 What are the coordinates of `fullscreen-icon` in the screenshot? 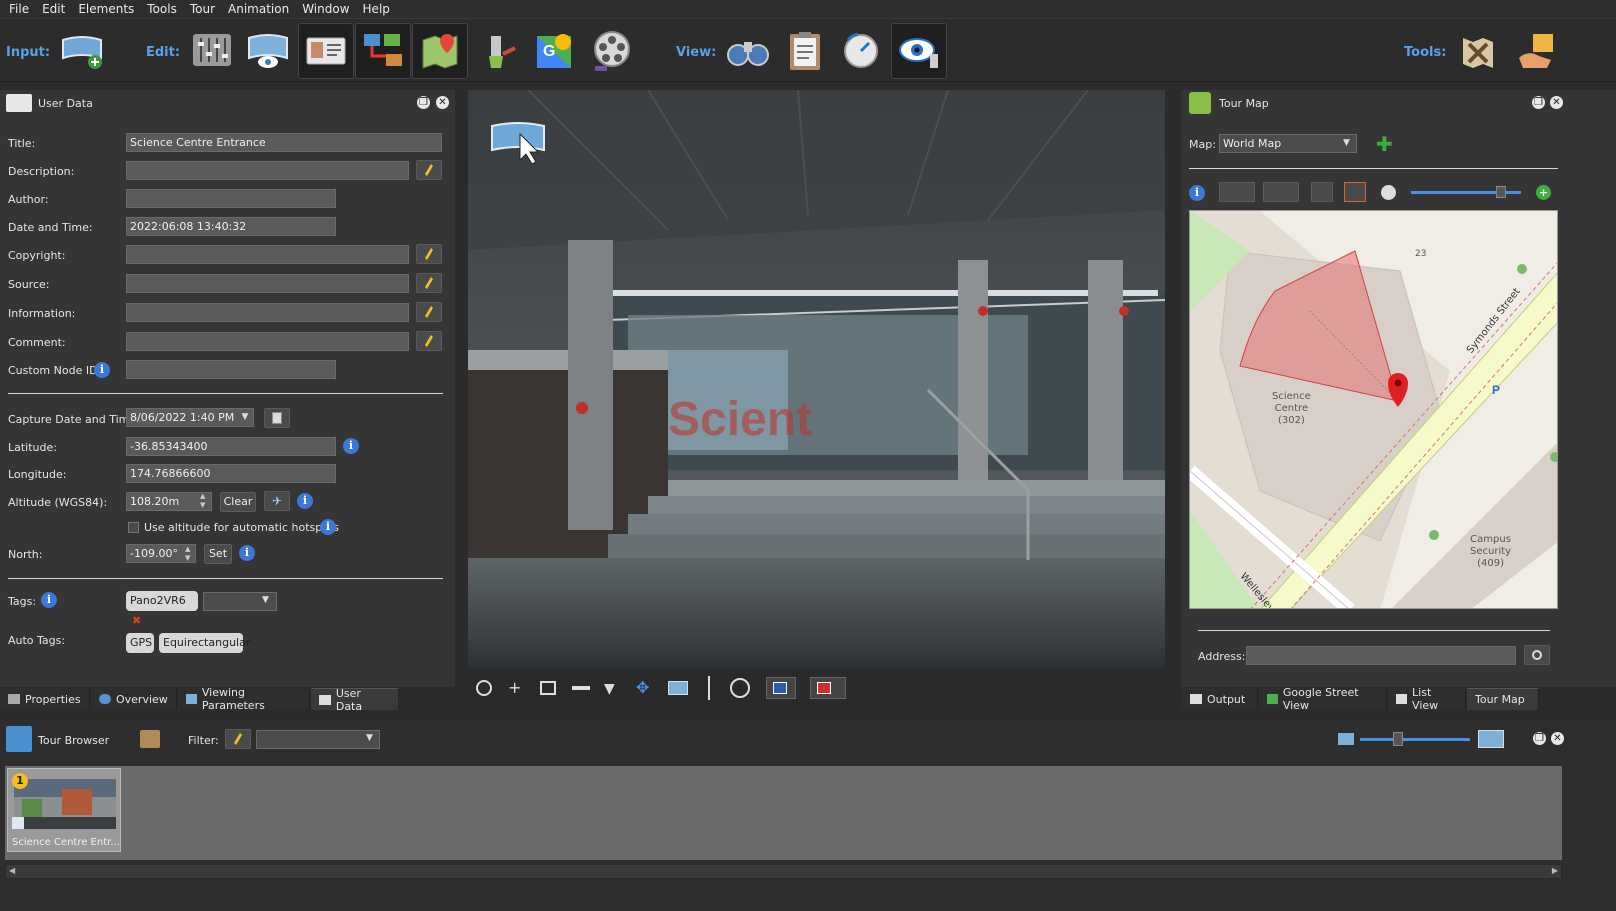 It's located at (1355, 192).